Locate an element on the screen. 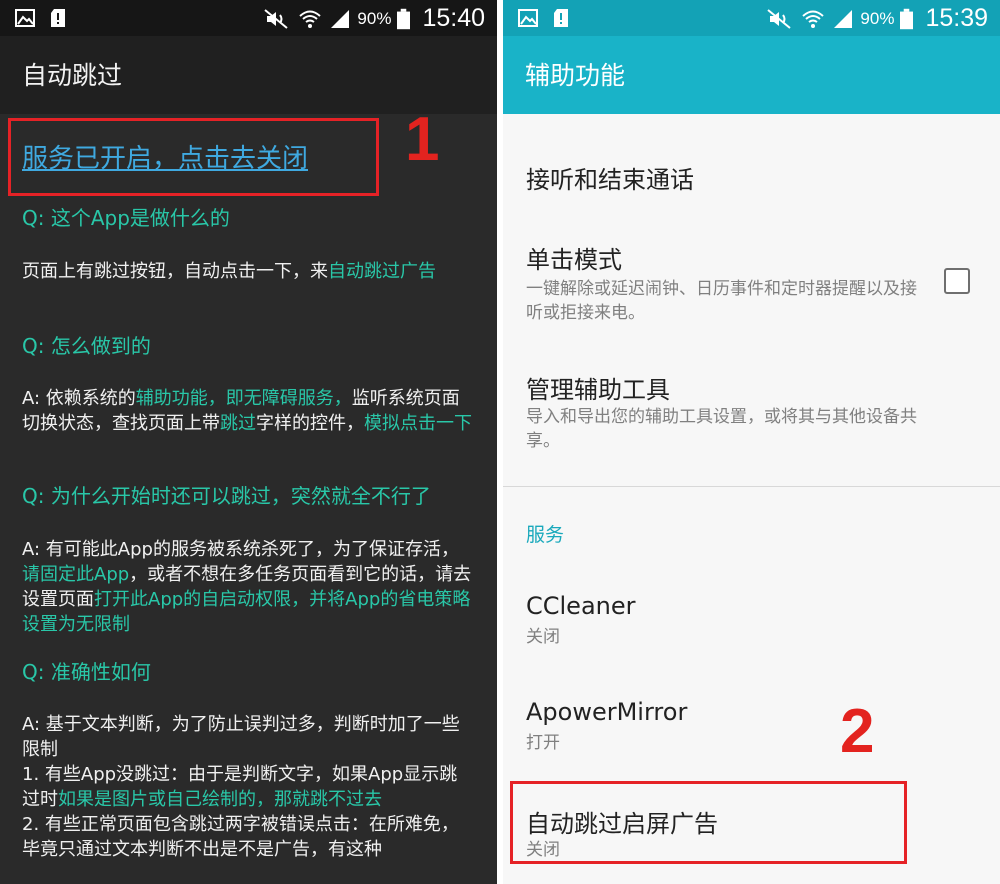 The height and width of the screenshot is (884, 1000). answer-highlight: 辅助功能，即无障碍服务， is located at coordinates (243, 398).